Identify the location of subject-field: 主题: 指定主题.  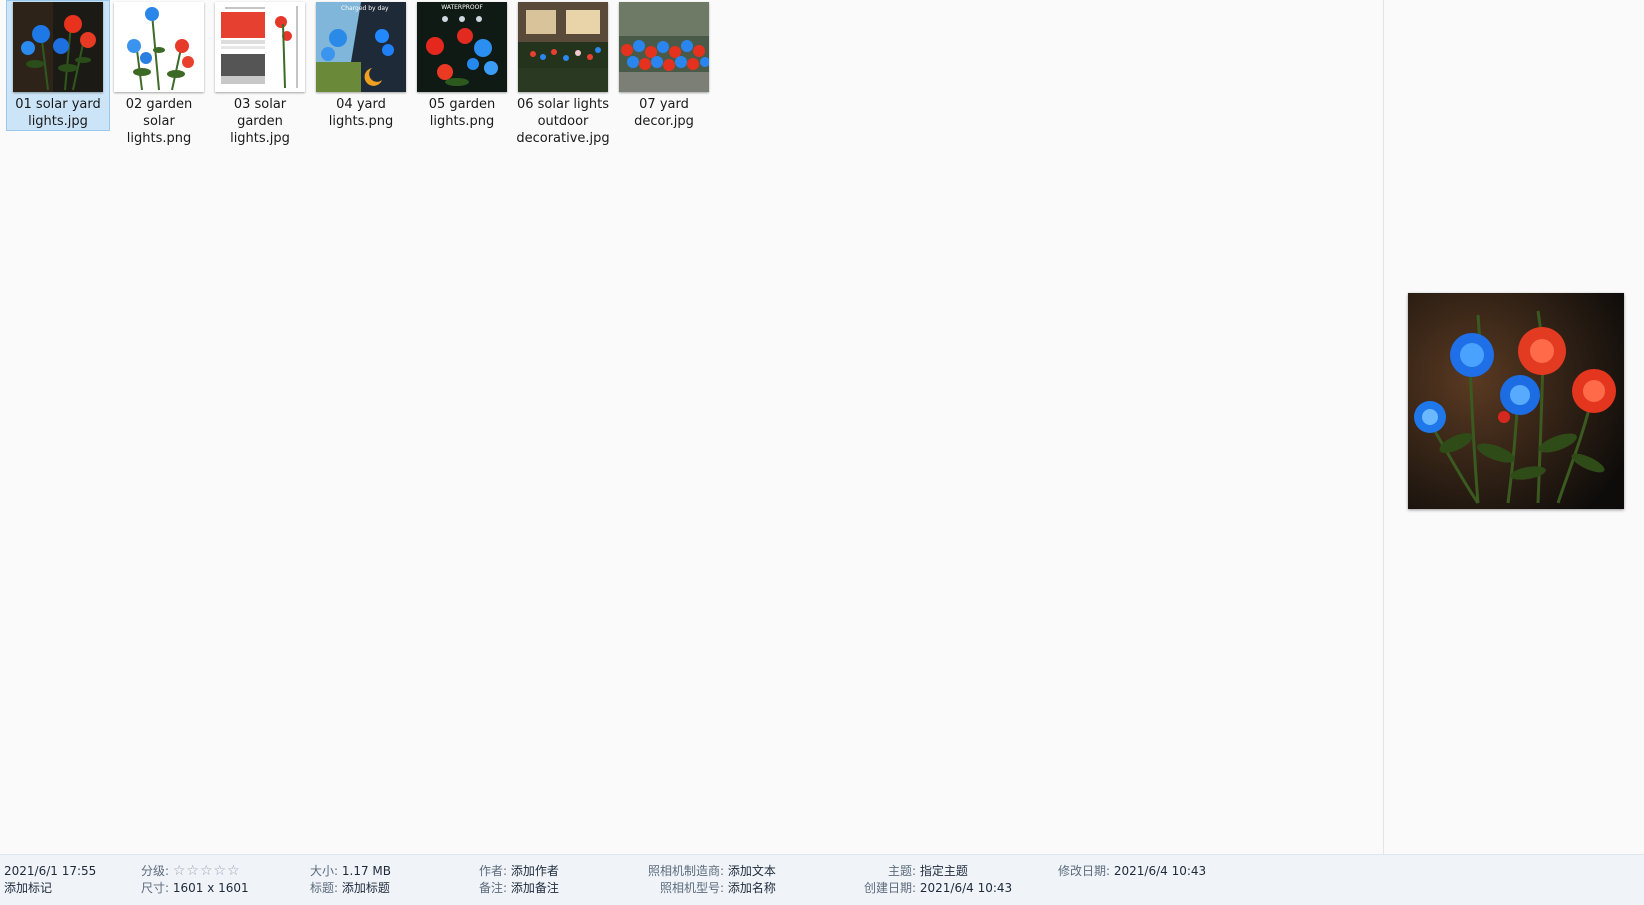
(928, 871).